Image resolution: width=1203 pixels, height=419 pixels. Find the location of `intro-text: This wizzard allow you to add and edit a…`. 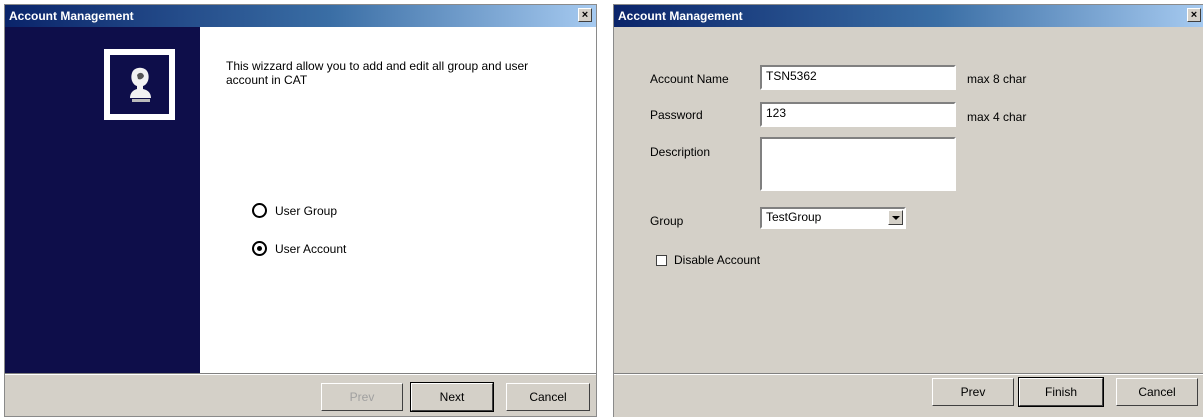

intro-text: This wizzard allow you to add and edit a… is located at coordinates (377, 73).